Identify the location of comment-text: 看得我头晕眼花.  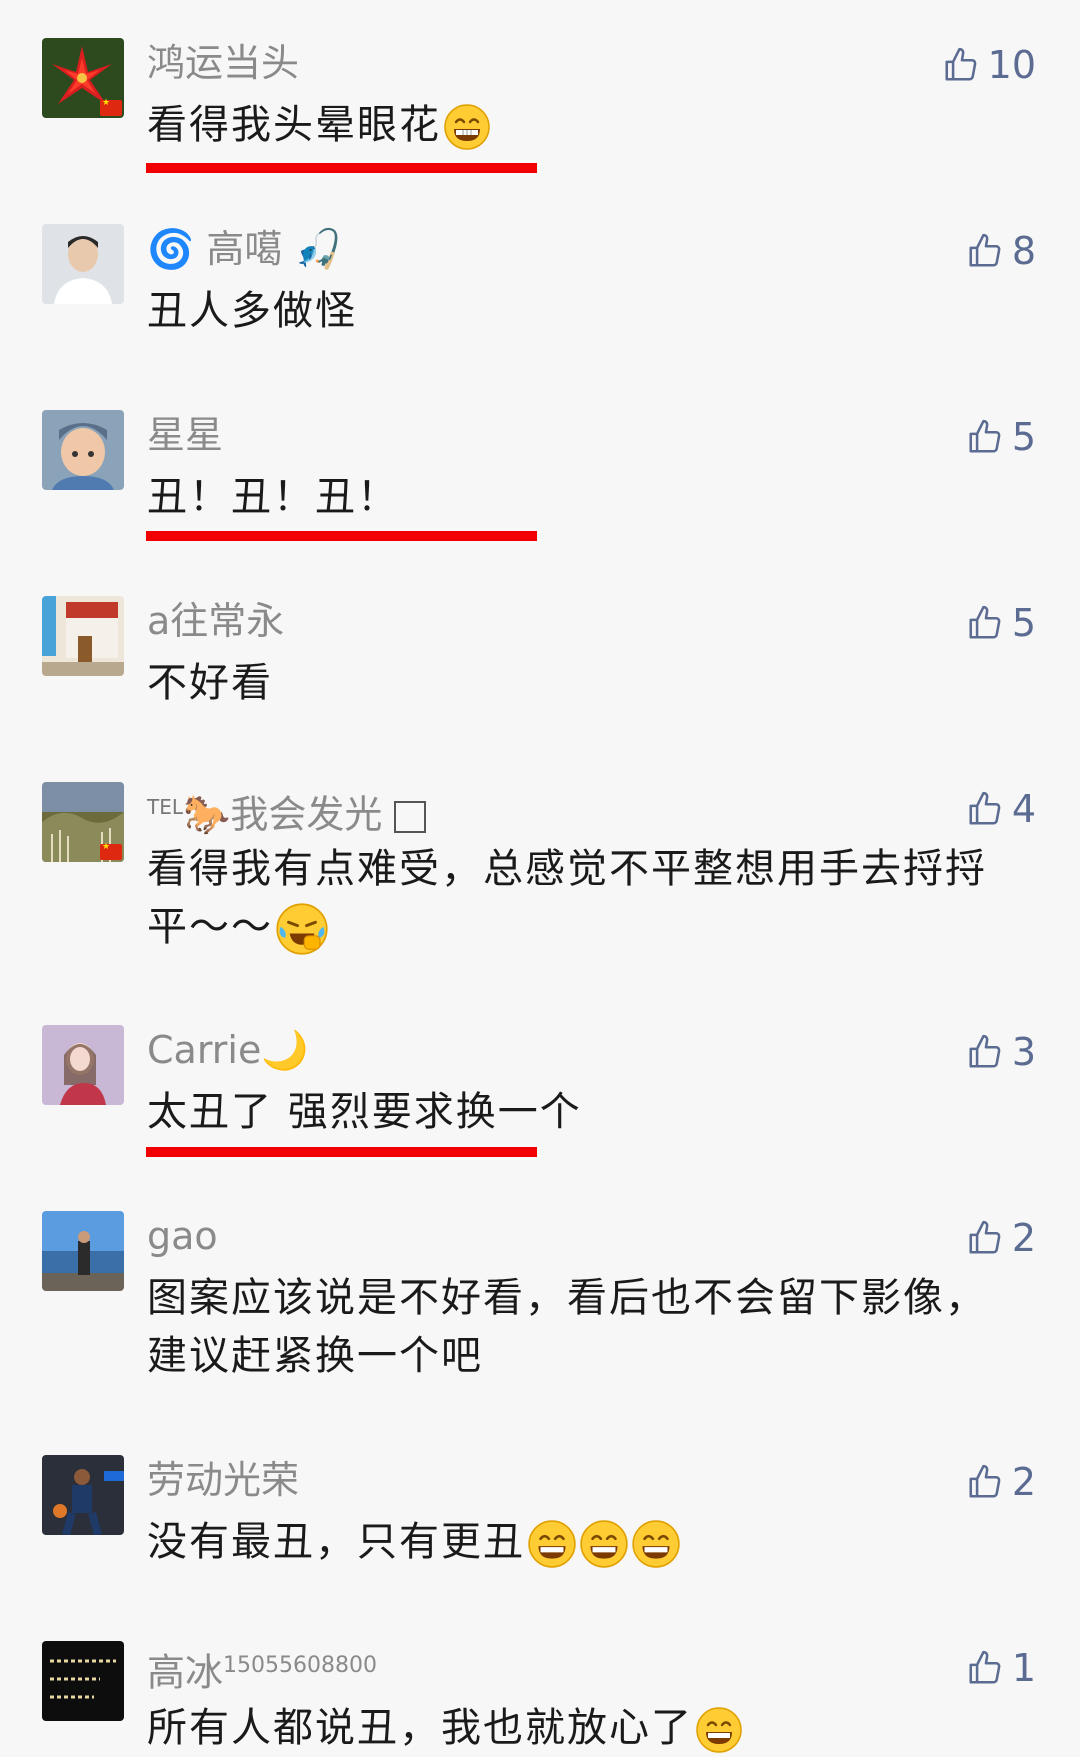
(587, 125).